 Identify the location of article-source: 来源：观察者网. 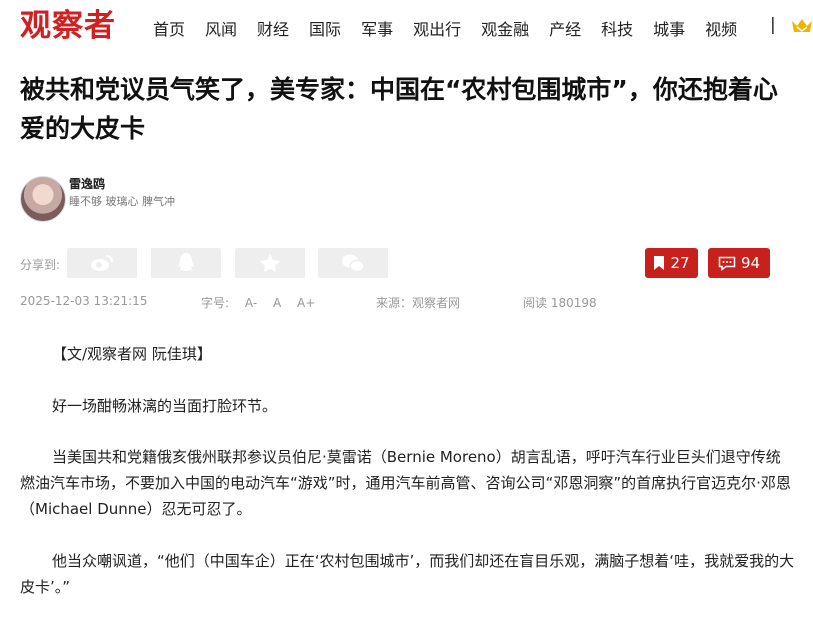
(418, 303).